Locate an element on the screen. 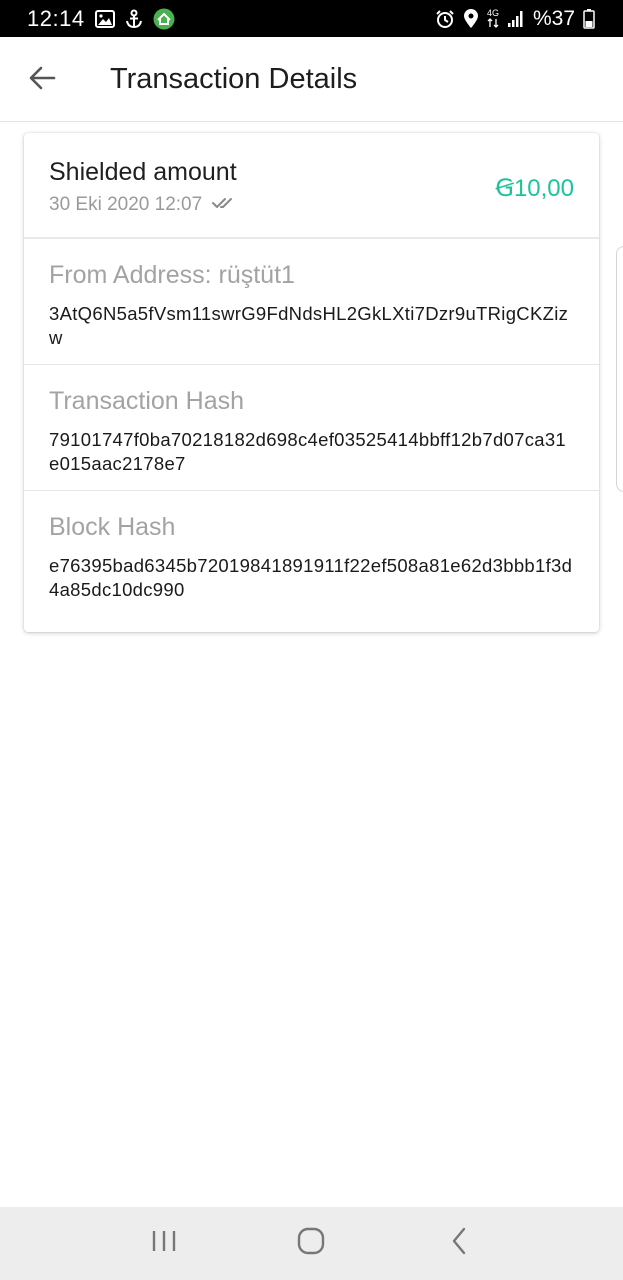  status-right: 4G %37 is located at coordinates (515, 19).